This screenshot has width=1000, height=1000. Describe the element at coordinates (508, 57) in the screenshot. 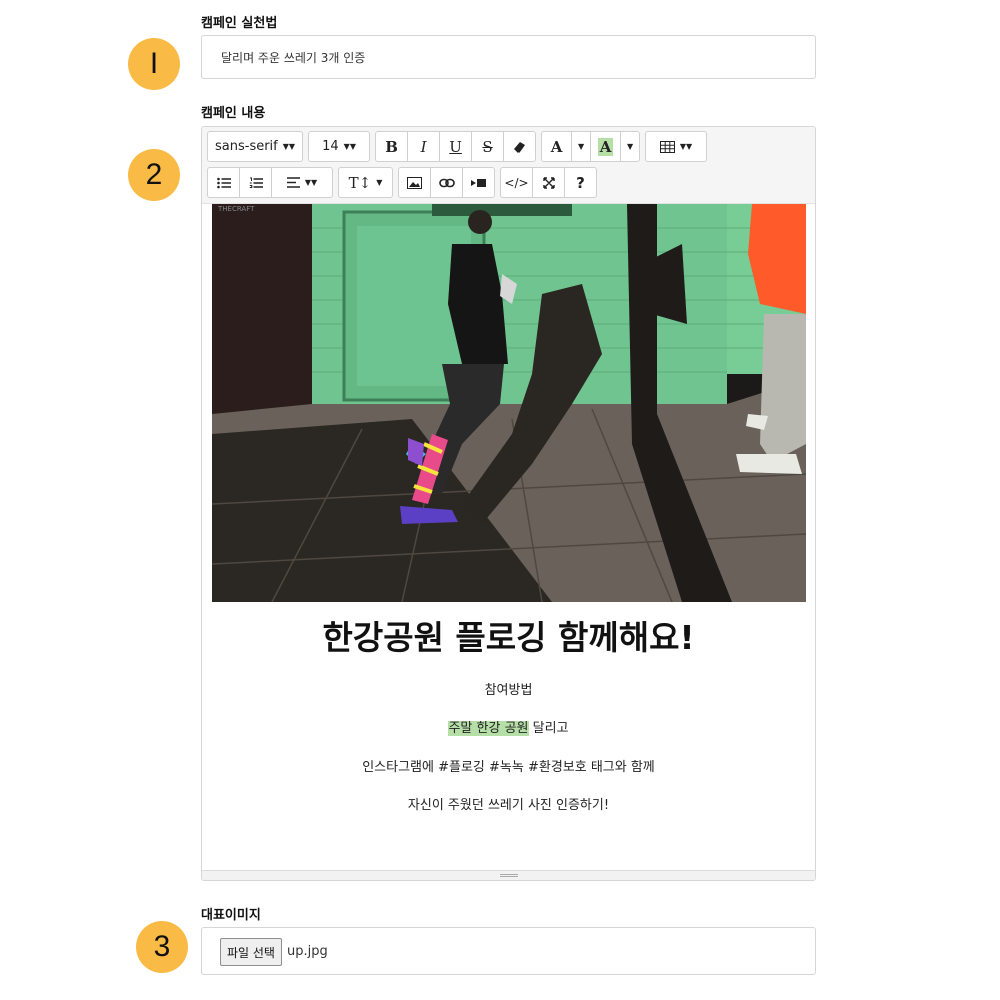

I see `campaign-method-input: 달리며 주운 쓰레기 3개 인증` at that location.